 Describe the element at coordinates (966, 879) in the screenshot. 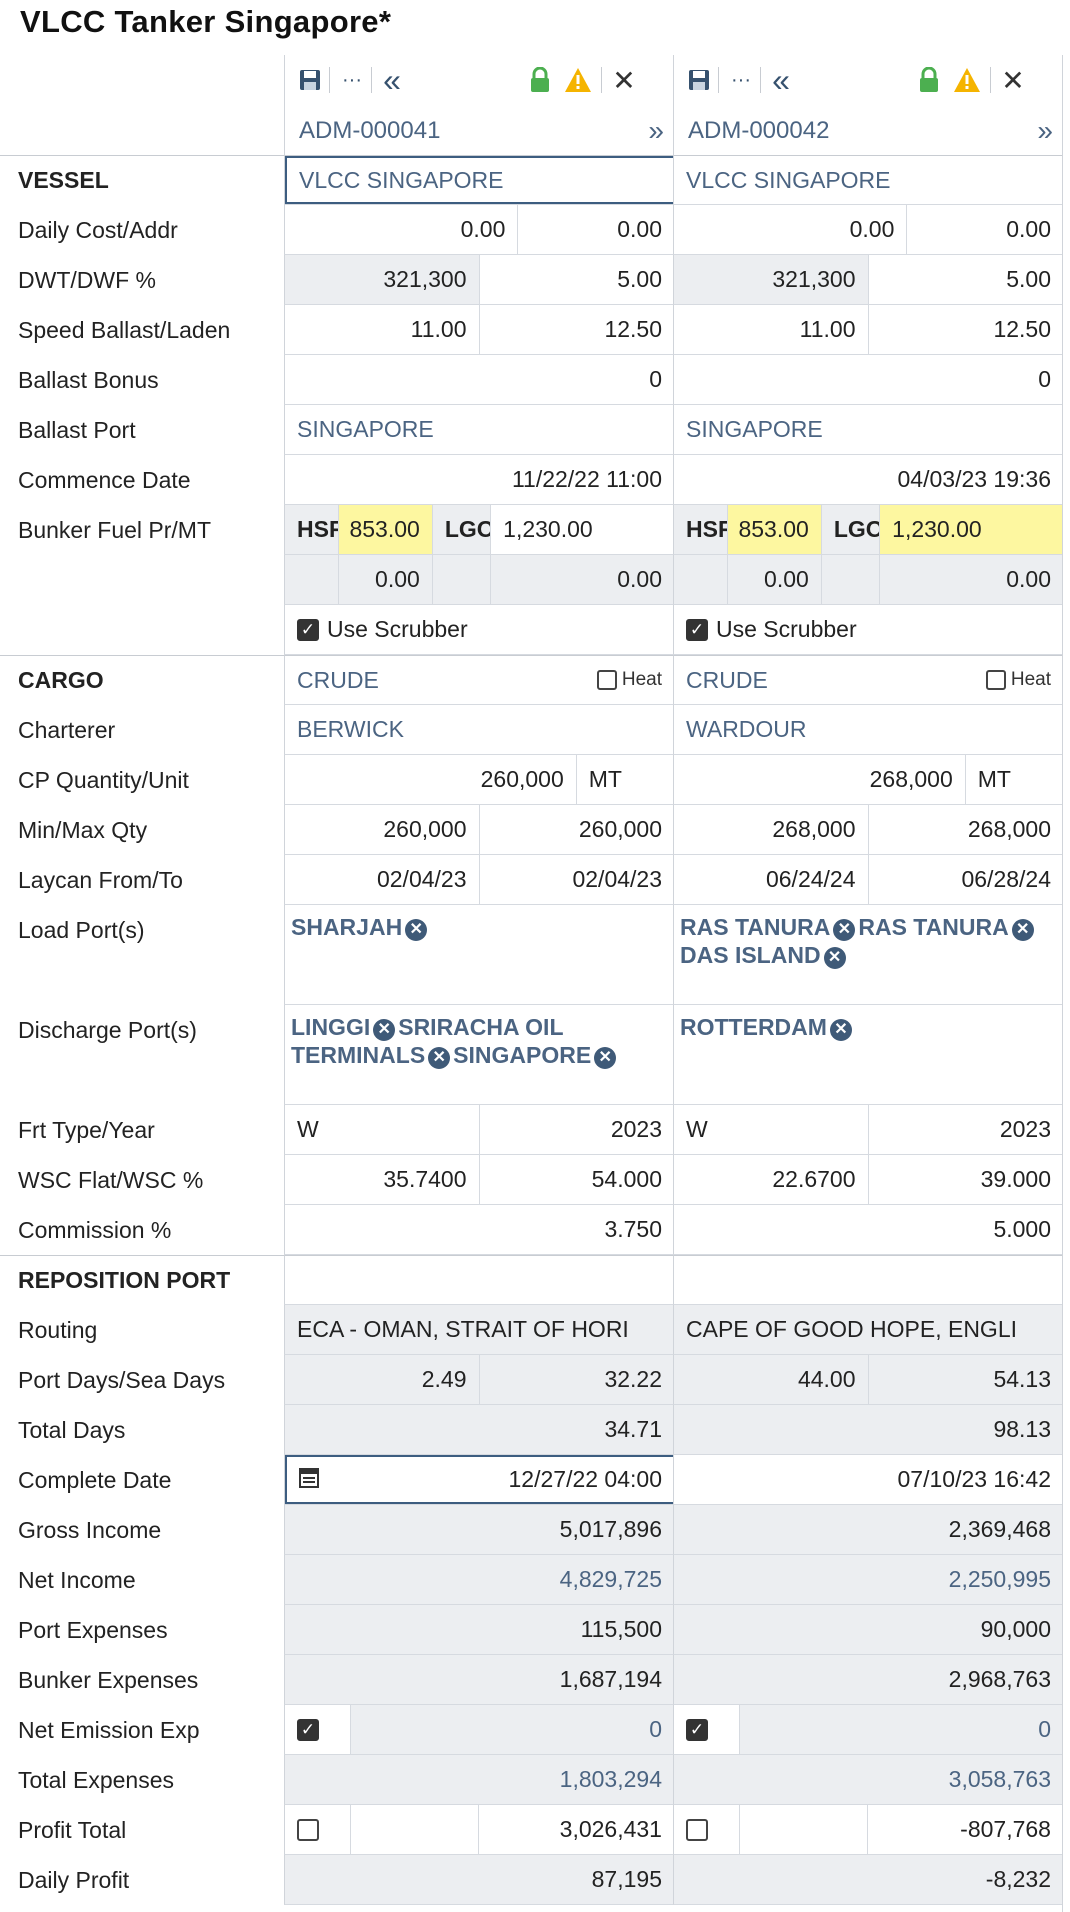

I see `laycan-to-field: 06/28/24` at that location.